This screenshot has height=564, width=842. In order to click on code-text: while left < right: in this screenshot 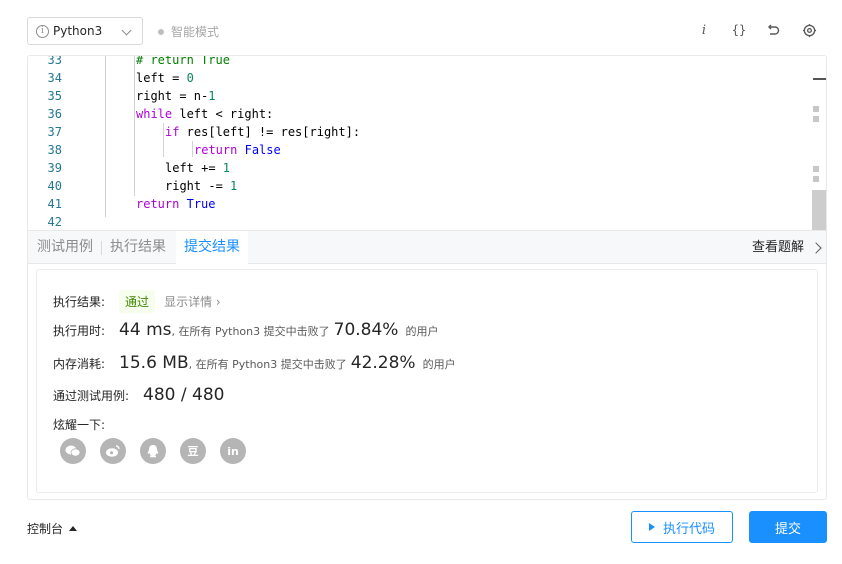, I will do `click(205, 114)`.